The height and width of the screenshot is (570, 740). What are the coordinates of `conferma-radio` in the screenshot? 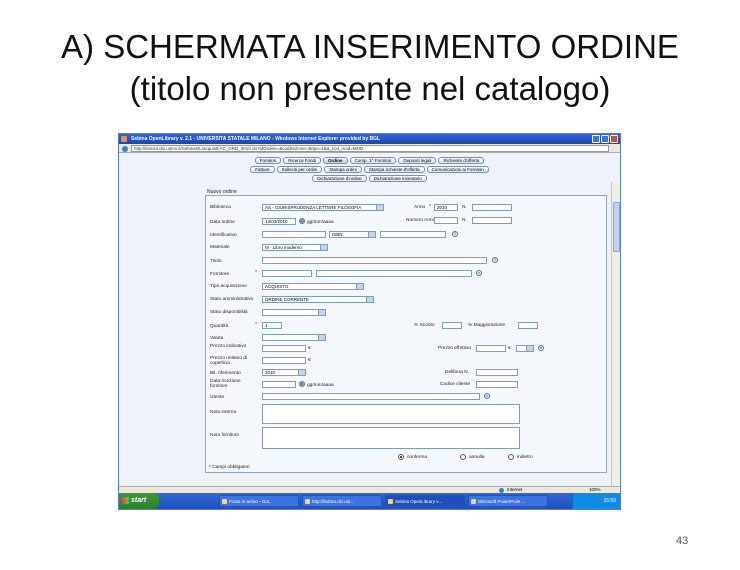 It's located at (401, 457).